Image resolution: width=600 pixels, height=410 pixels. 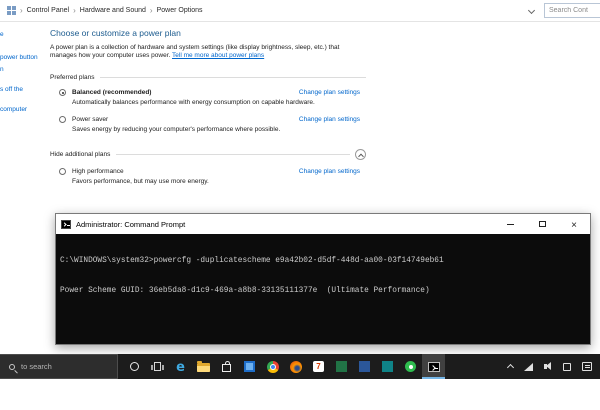 I want to click on plan-name: Power saver, so click(x=90, y=119).